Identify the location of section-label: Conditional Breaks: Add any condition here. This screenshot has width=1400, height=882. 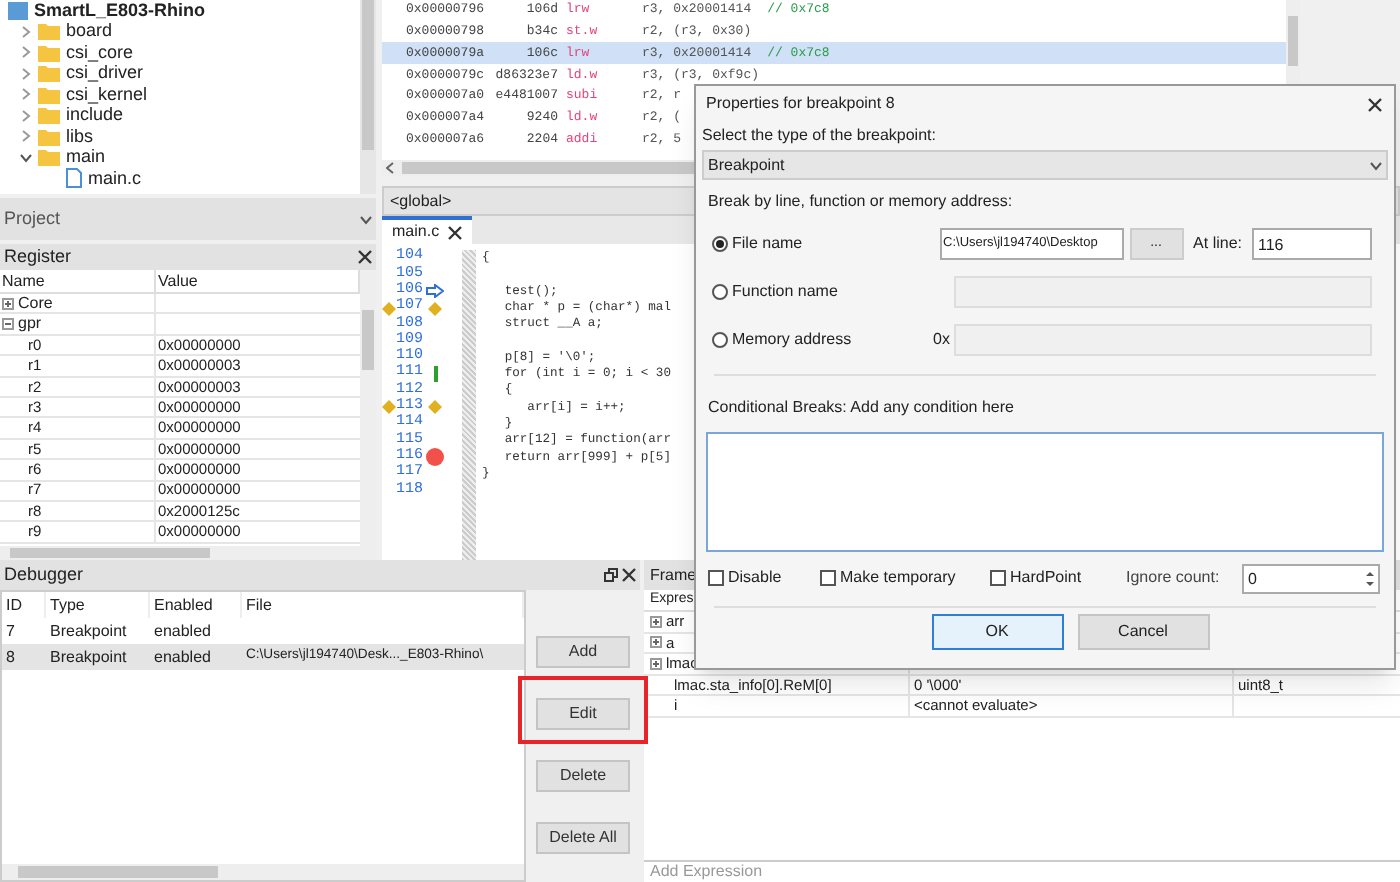
(861, 408).